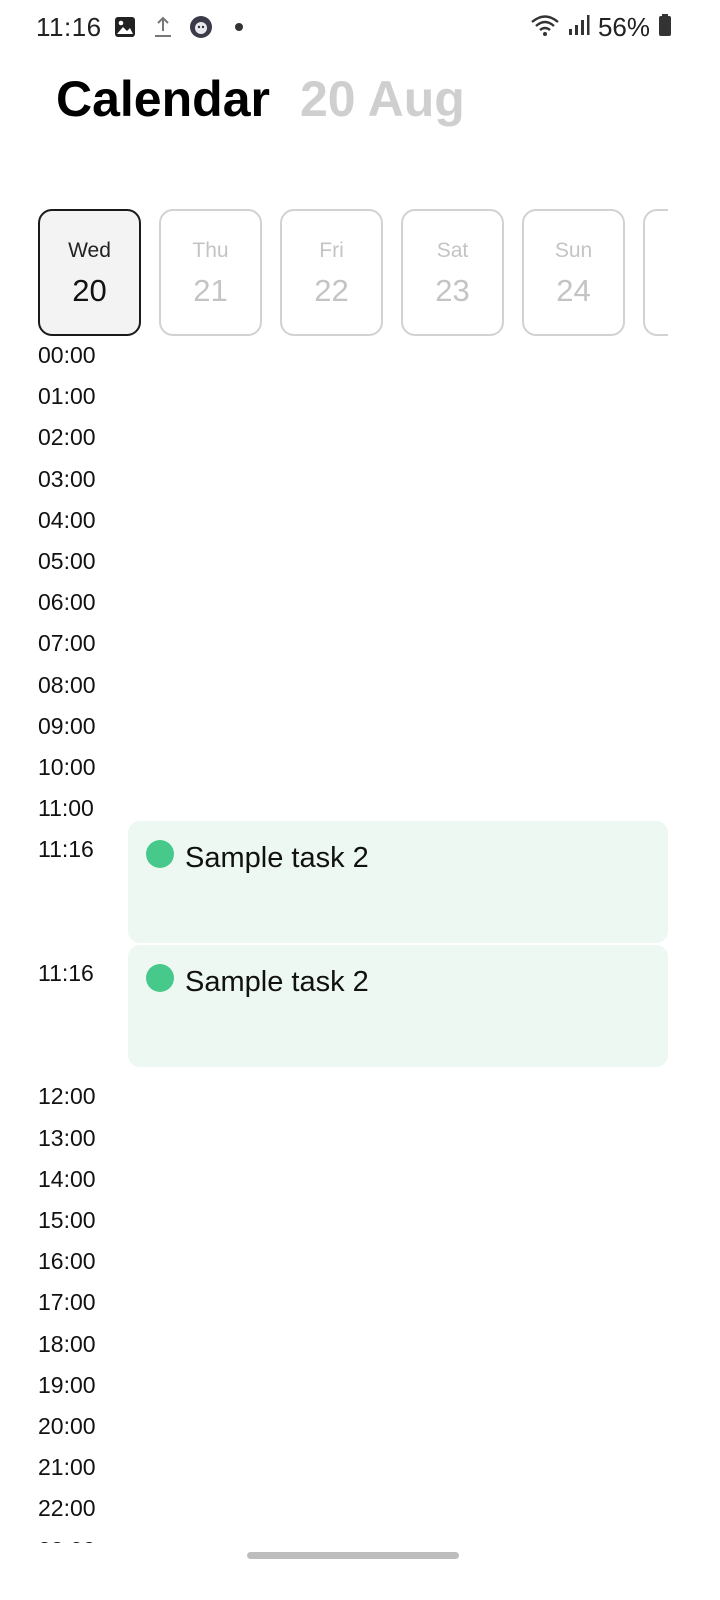  Describe the element at coordinates (382, 99) in the screenshot. I see `header-date: 20 Aug` at that location.